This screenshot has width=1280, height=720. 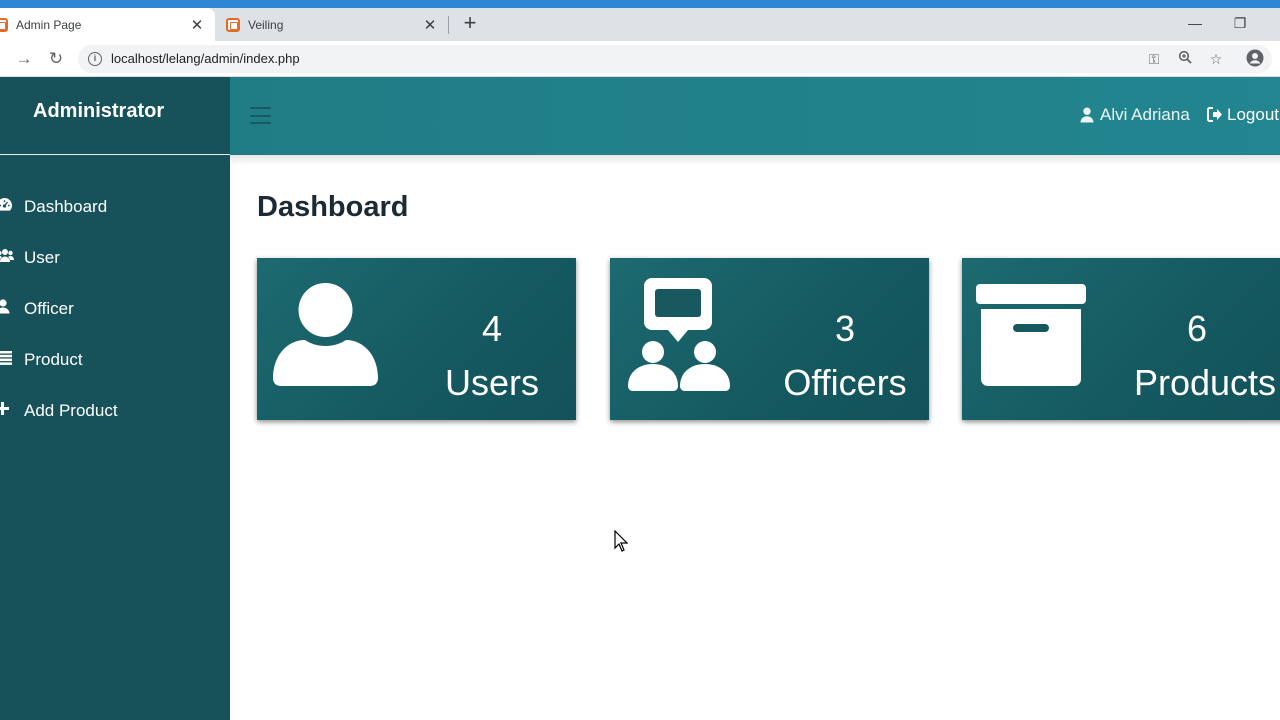 What do you see at coordinates (675, 59) in the screenshot?
I see `address-bar: i localhost/lelang/admin/index.php ⚿ ☆` at bounding box center [675, 59].